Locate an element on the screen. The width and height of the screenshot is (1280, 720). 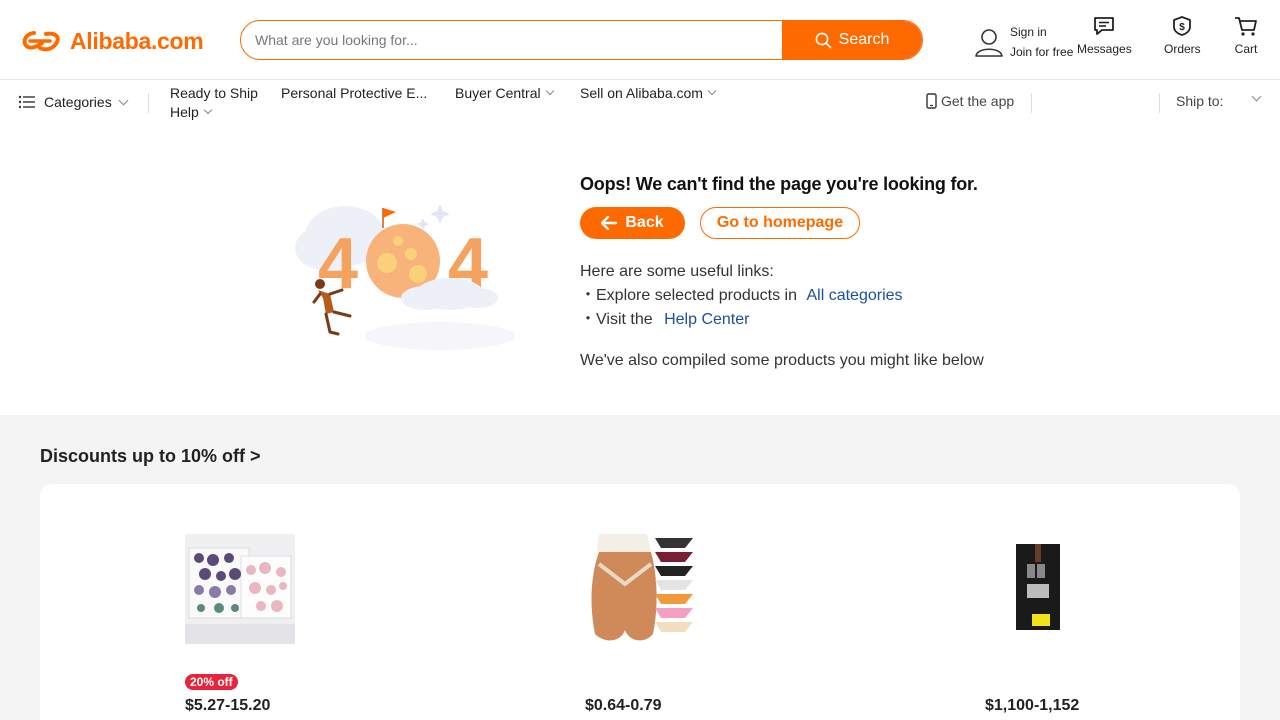
help-center-link: Help Center is located at coordinates (706, 319).